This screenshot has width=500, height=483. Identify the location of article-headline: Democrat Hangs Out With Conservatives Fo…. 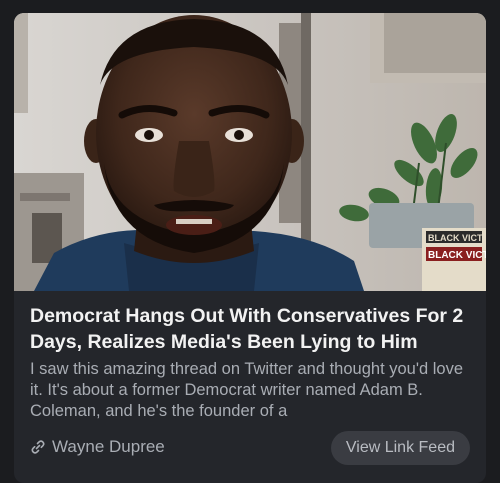
(254, 329).